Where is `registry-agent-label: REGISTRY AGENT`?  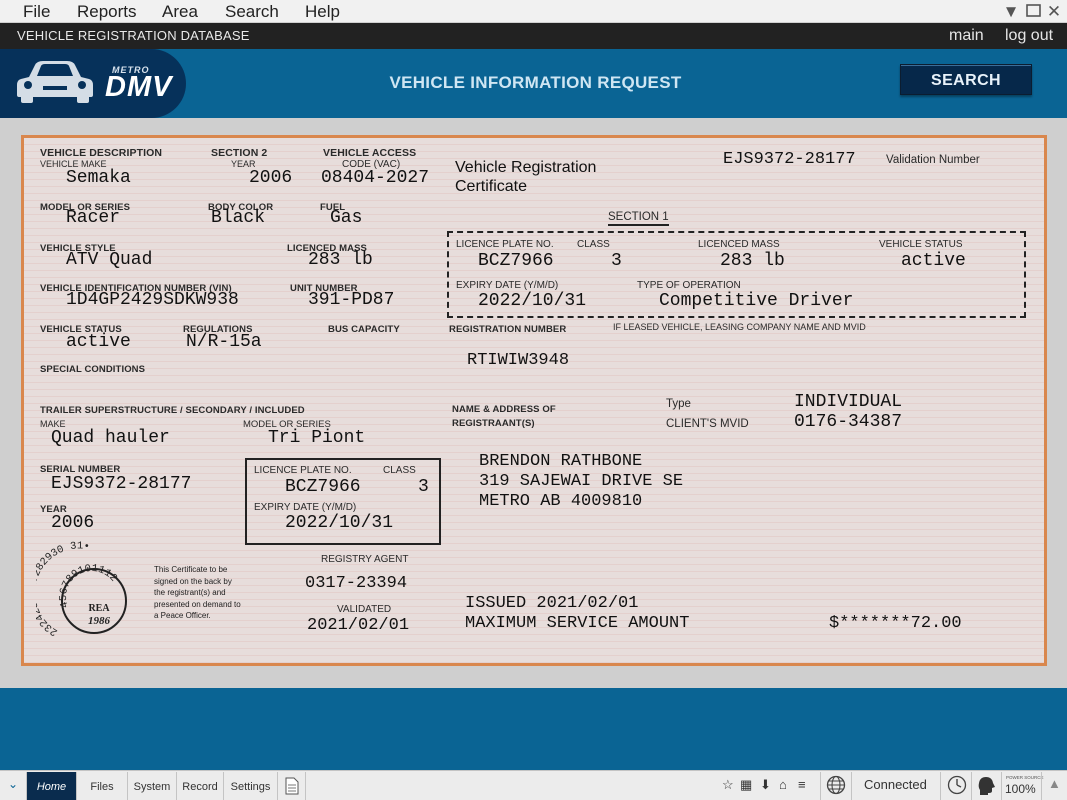
registry-agent-label: REGISTRY AGENT is located at coordinates (365, 559).